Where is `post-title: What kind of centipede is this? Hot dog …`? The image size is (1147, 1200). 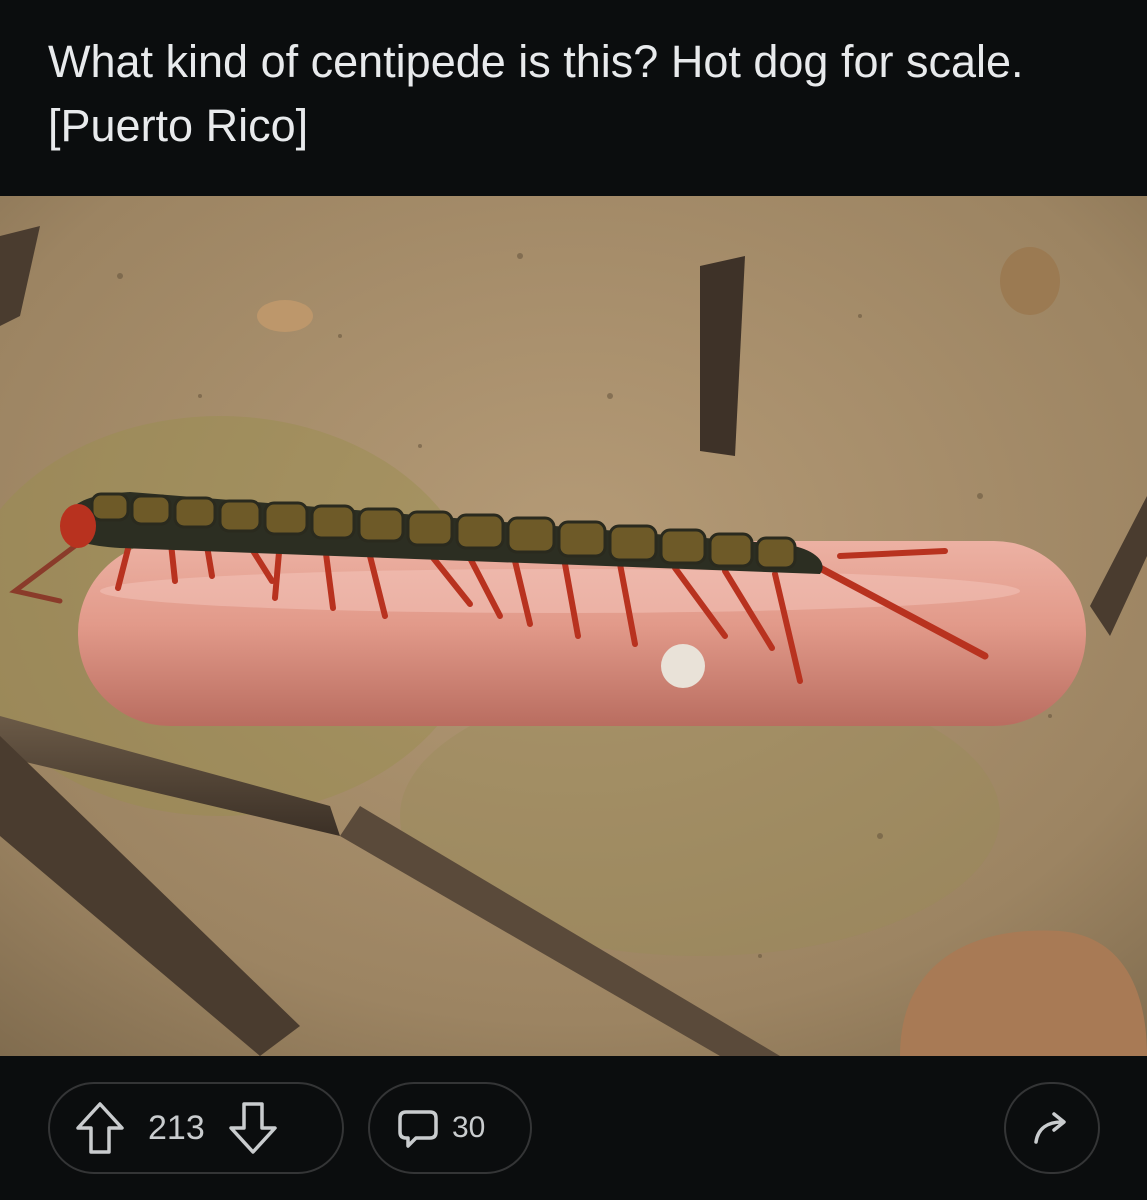
post-title: What kind of centipede is this? Hot dog … is located at coordinates (578, 94).